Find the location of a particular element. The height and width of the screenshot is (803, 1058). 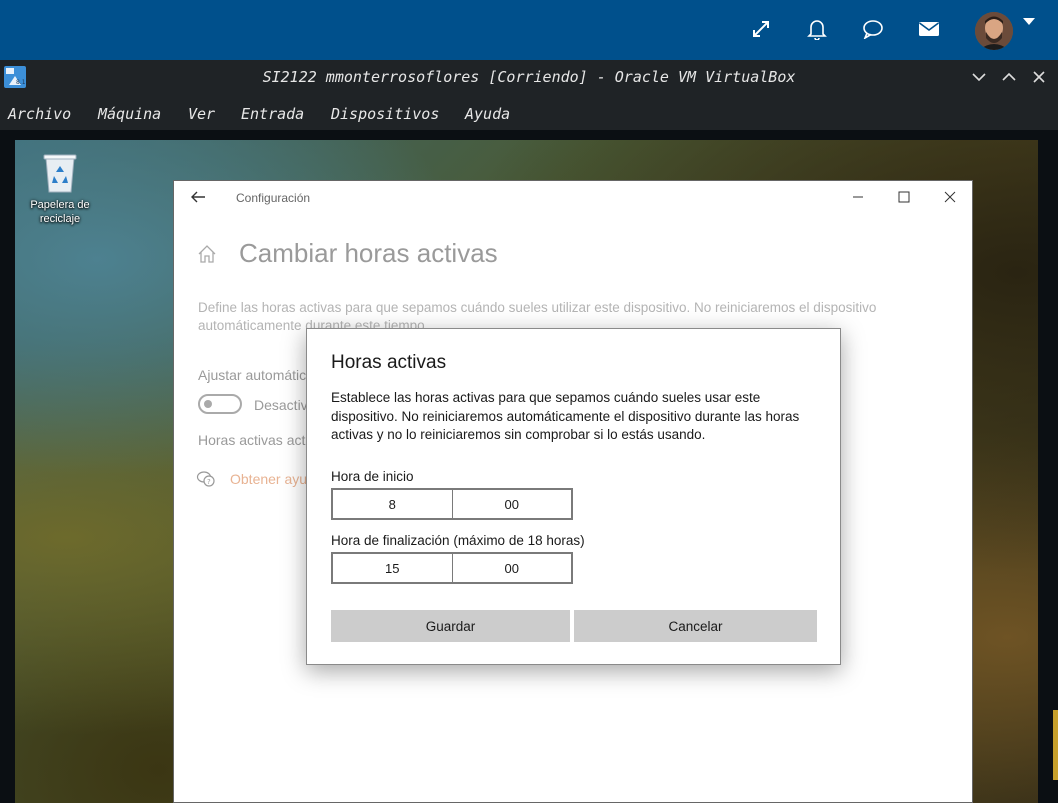

maximize-icon is located at coordinates (1009, 77).